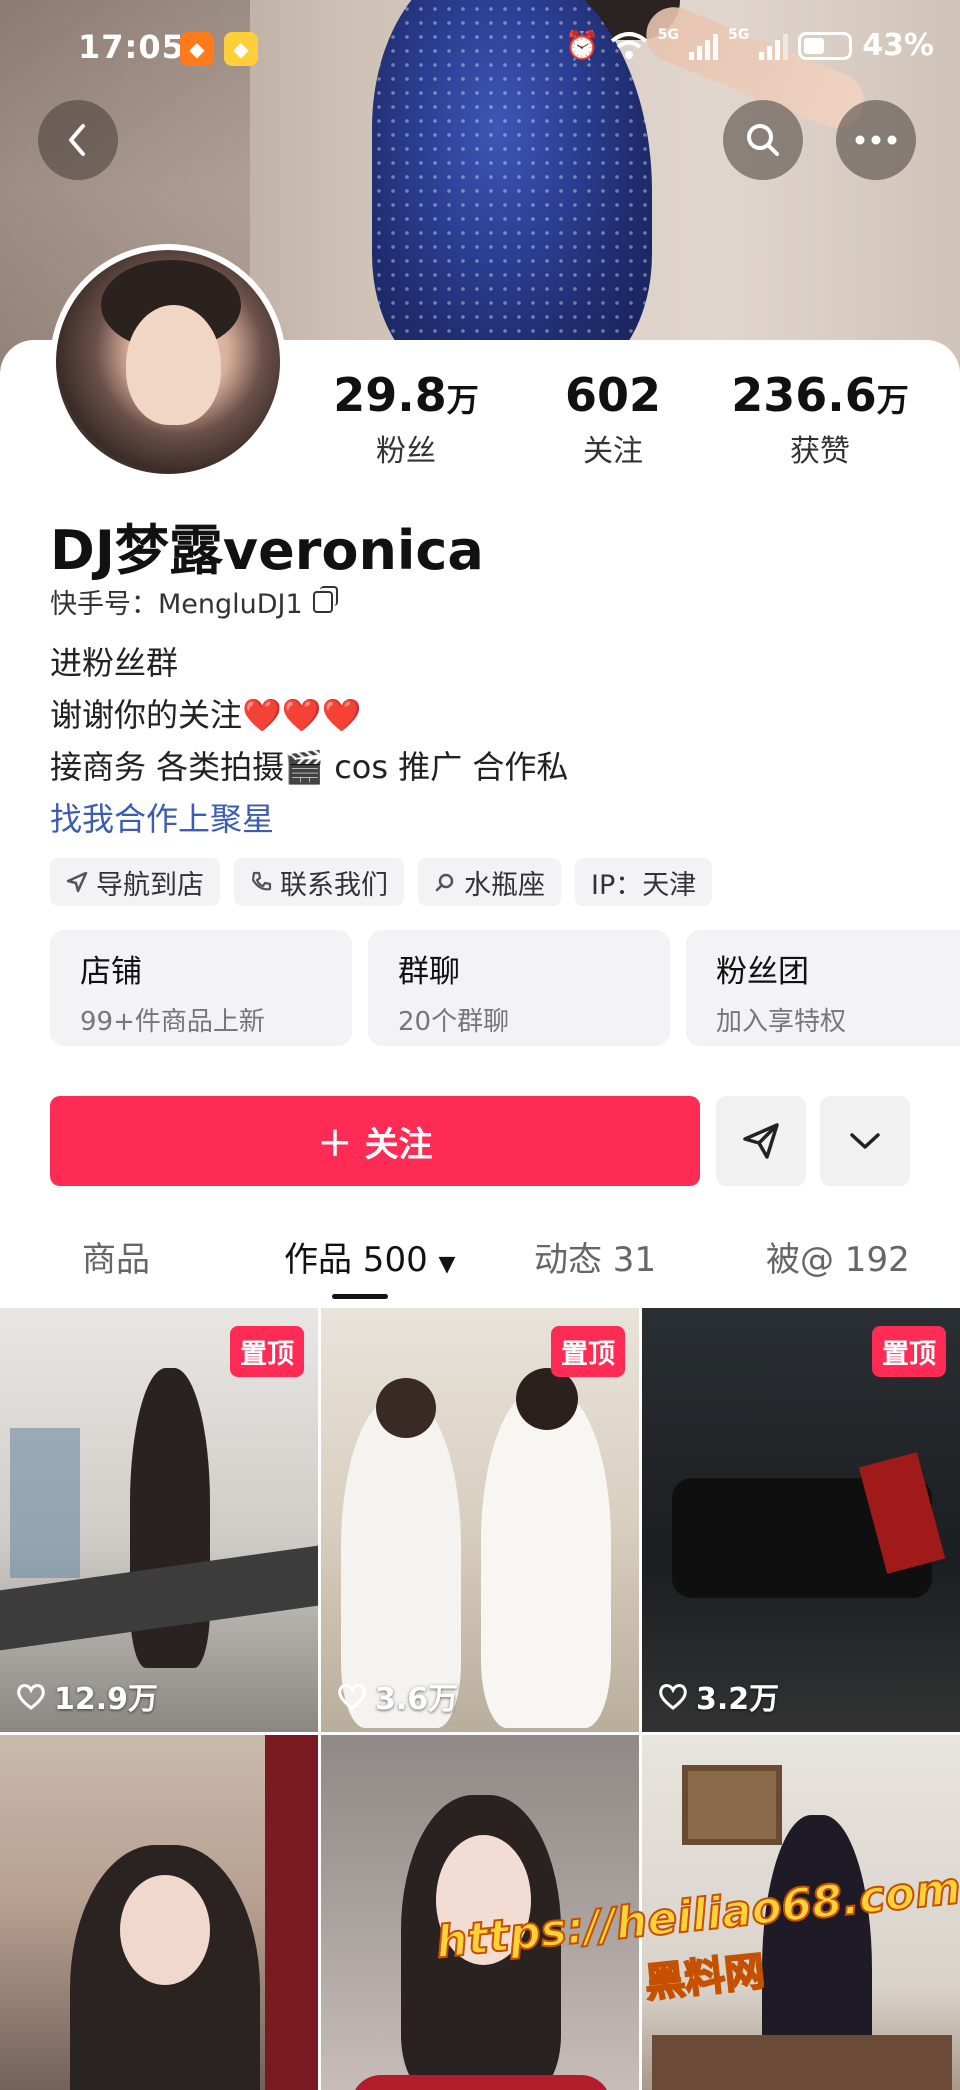  What do you see at coordinates (519, 988) in the screenshot?
I see `card-group-chat: 群聊 20个群聊` at bounding box center [519, 988].